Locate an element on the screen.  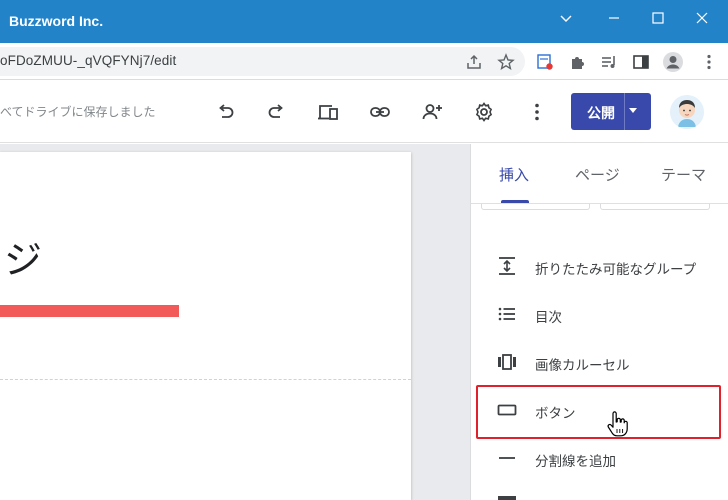
profile-icon is located at coordinates (673, 62).